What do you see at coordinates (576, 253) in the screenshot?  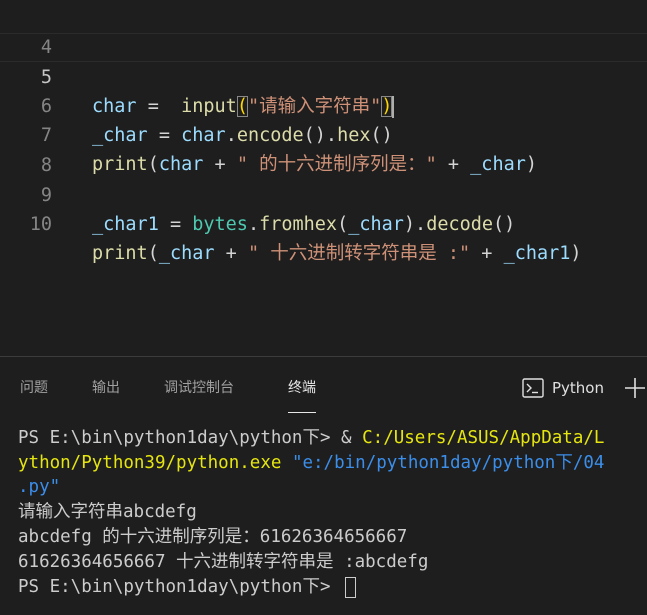 I see `token-punct: )` at bounding box center [576, 253].